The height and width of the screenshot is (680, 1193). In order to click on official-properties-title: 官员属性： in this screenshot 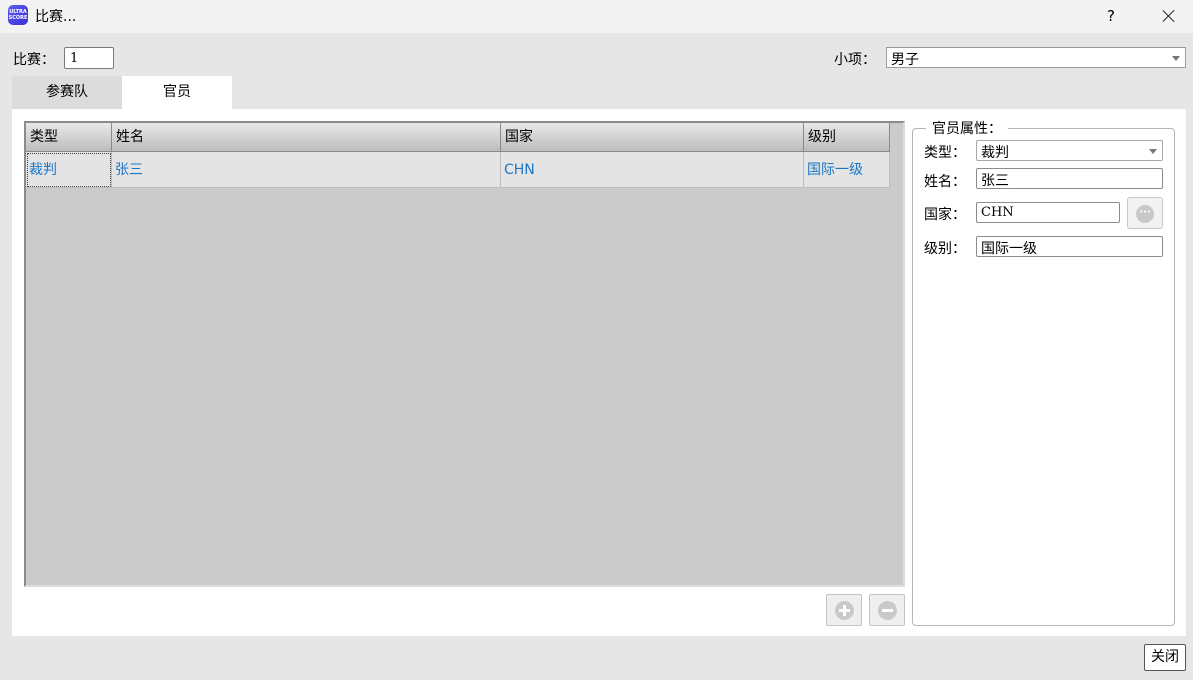, I will do `click(967, 128)`.